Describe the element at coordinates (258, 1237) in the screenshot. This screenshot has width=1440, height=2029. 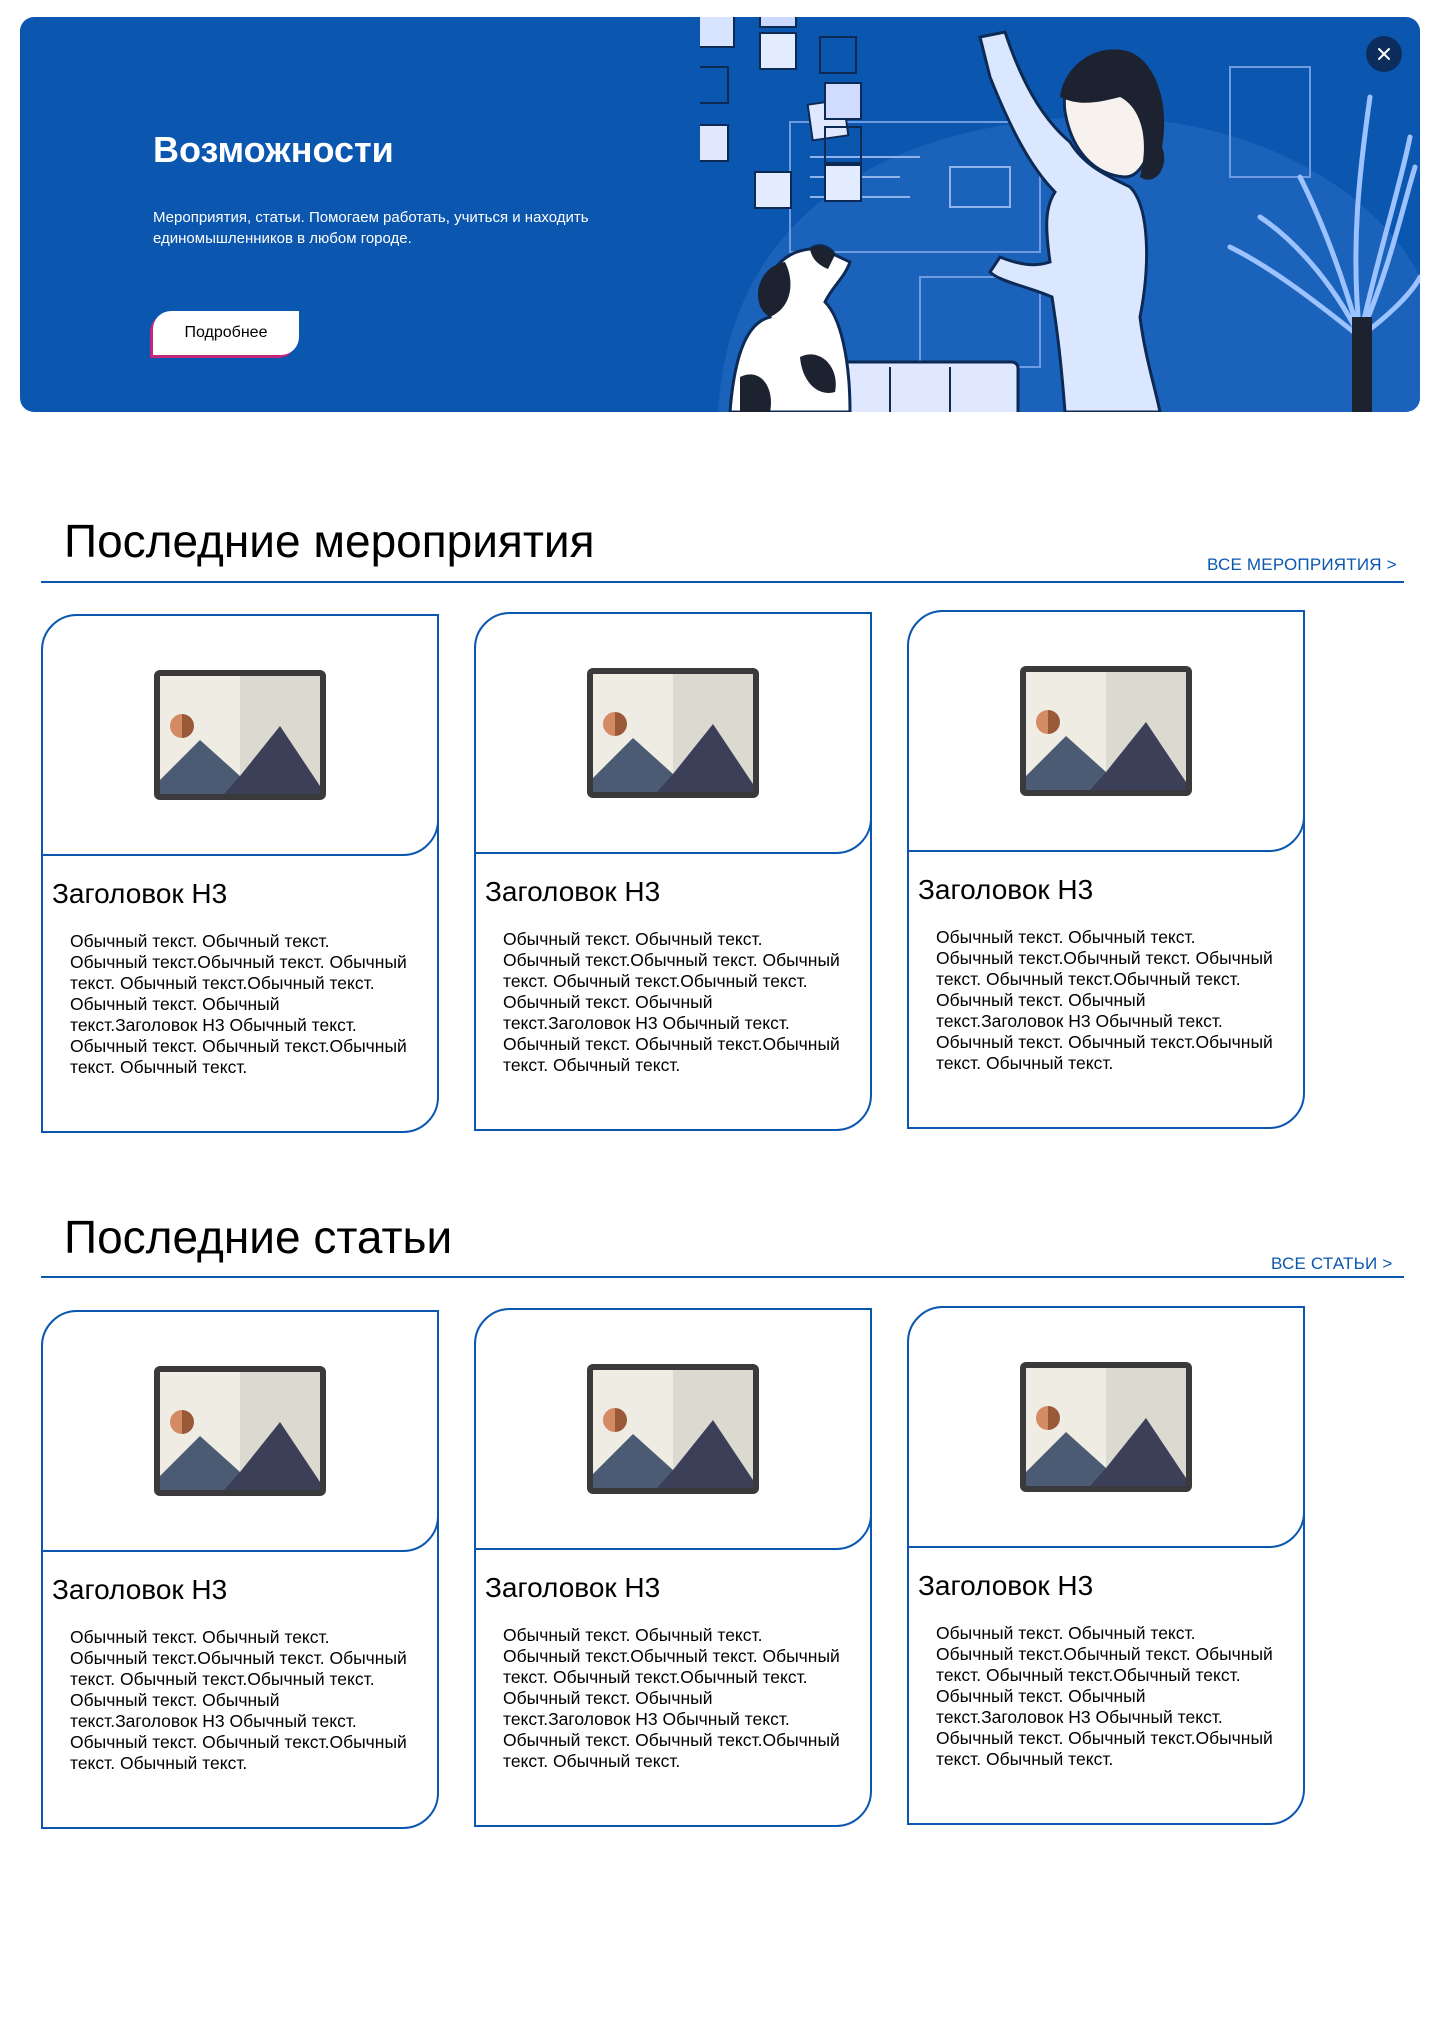
I see `articles-section-title: Последние статьи` at that location.